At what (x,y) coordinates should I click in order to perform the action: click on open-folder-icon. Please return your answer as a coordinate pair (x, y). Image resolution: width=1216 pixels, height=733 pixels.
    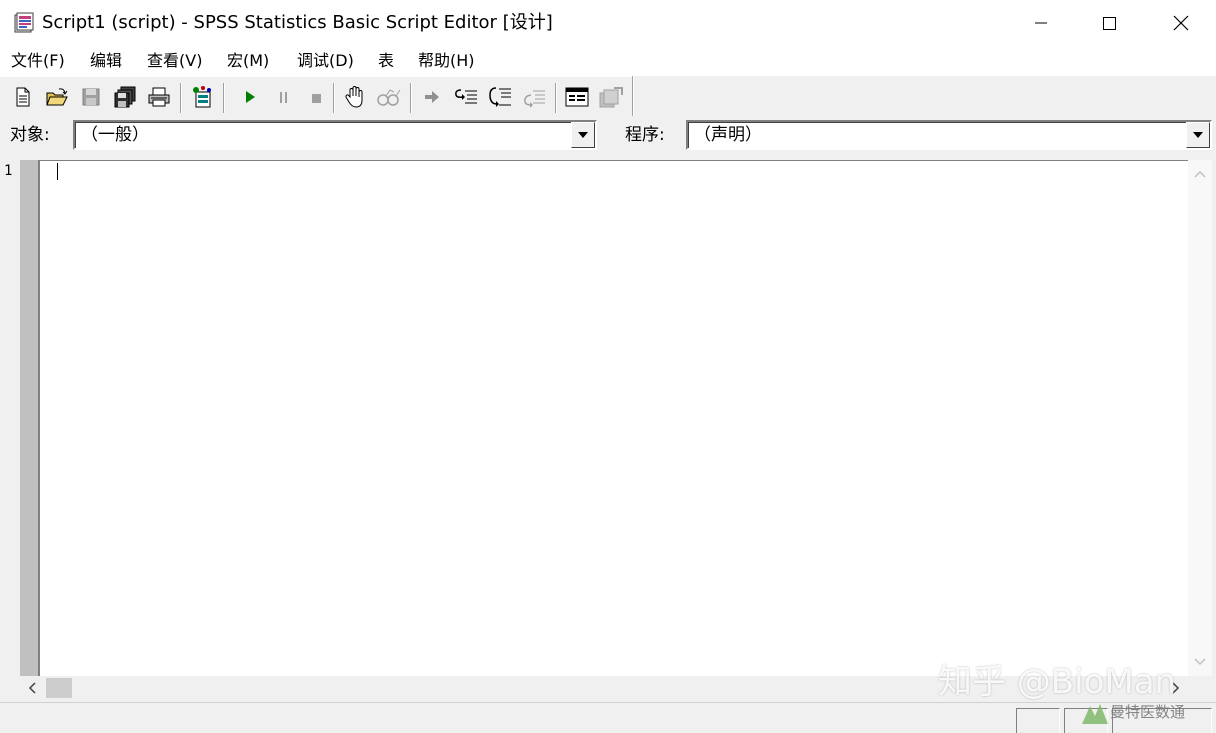
    Looking at the image, I should click on (57, 97).